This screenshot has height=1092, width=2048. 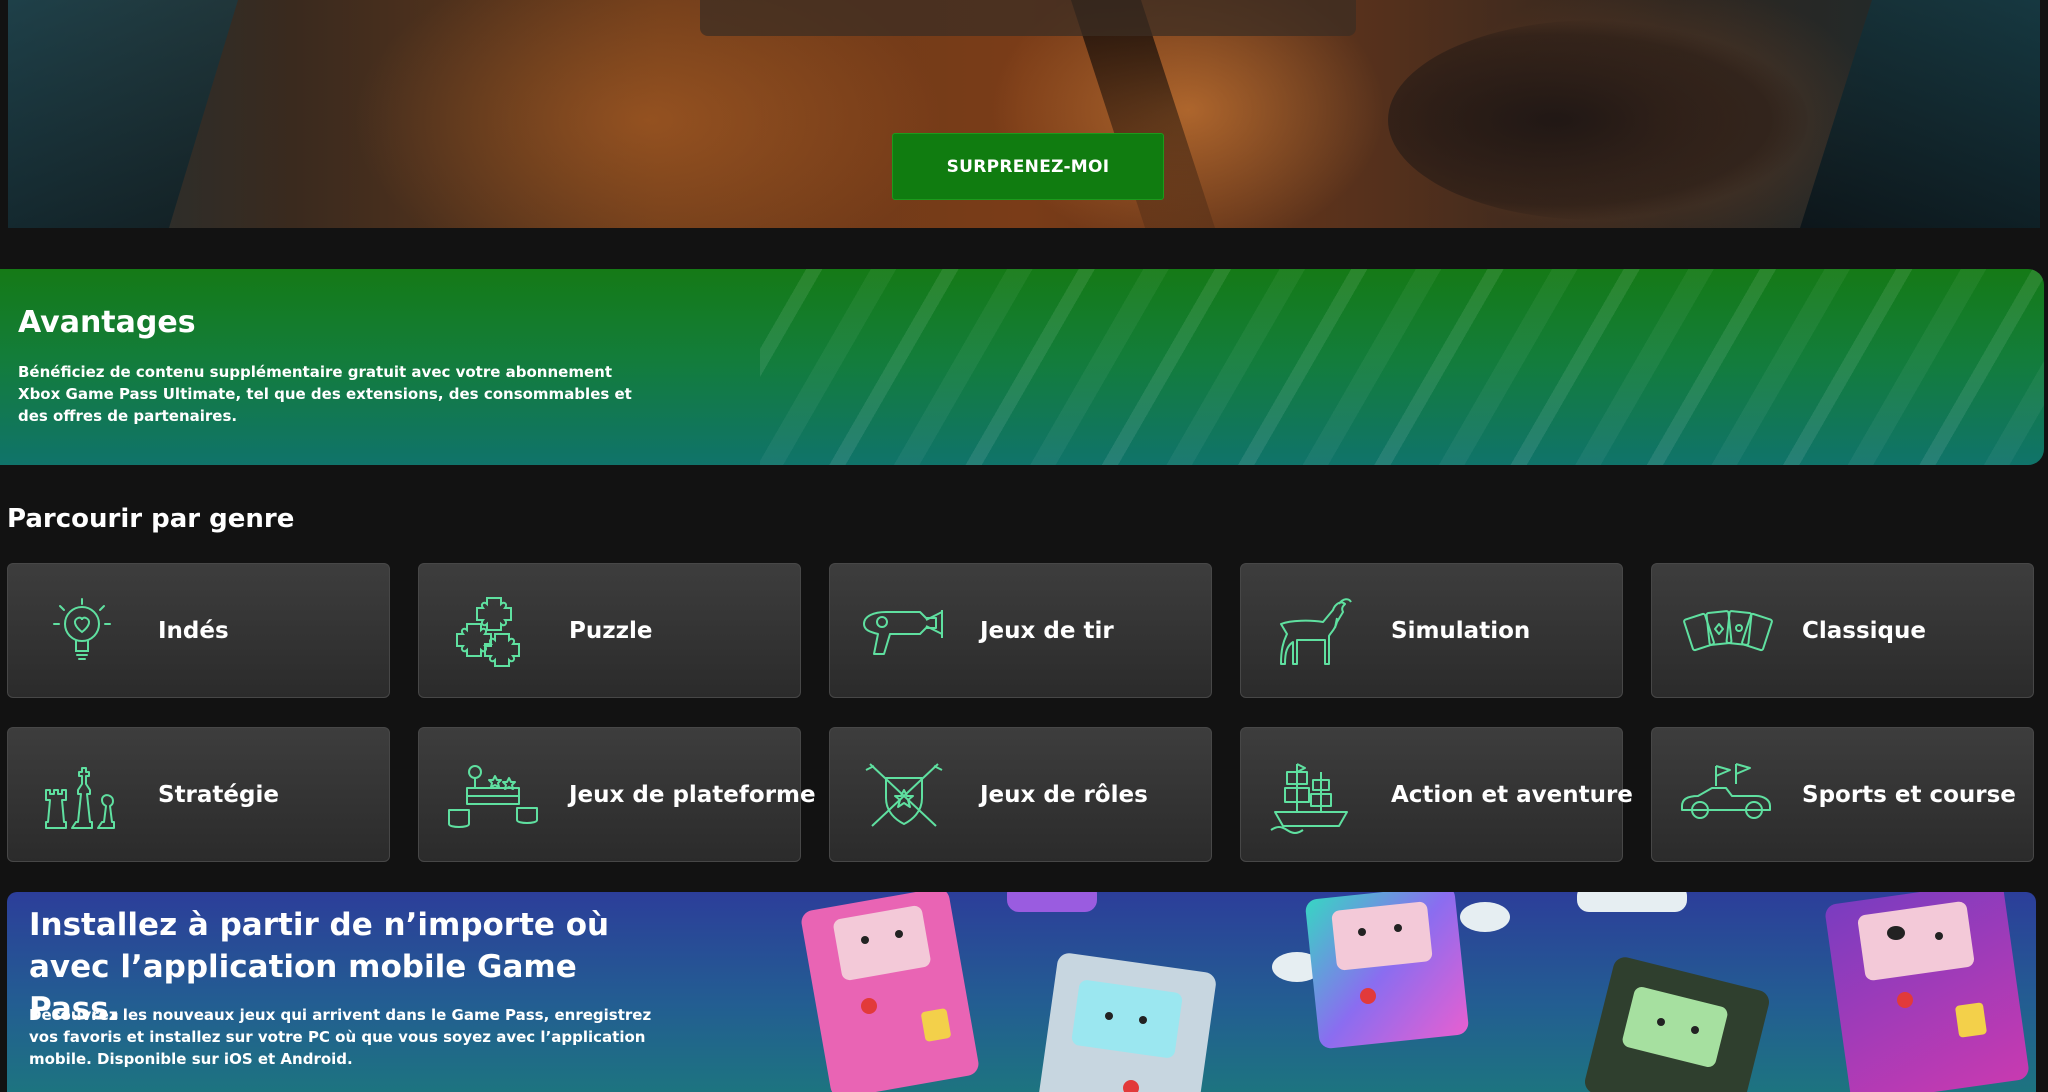 What do you see at coordinates (1909, 794) in the screenshot?
I see `genre-label: Sports et course` at bounding box center [1909, 794].